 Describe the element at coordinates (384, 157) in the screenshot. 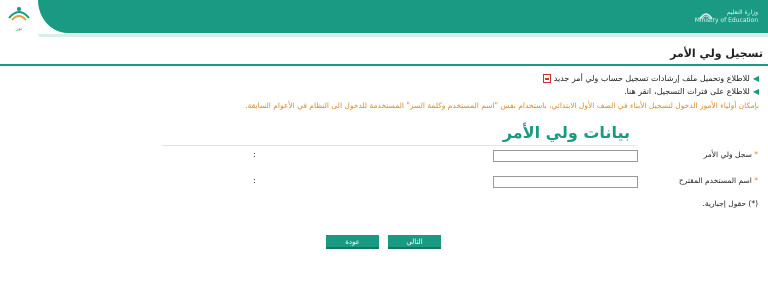

I see `guardian-record-row: * سجل ولي الأمر :` at that location.